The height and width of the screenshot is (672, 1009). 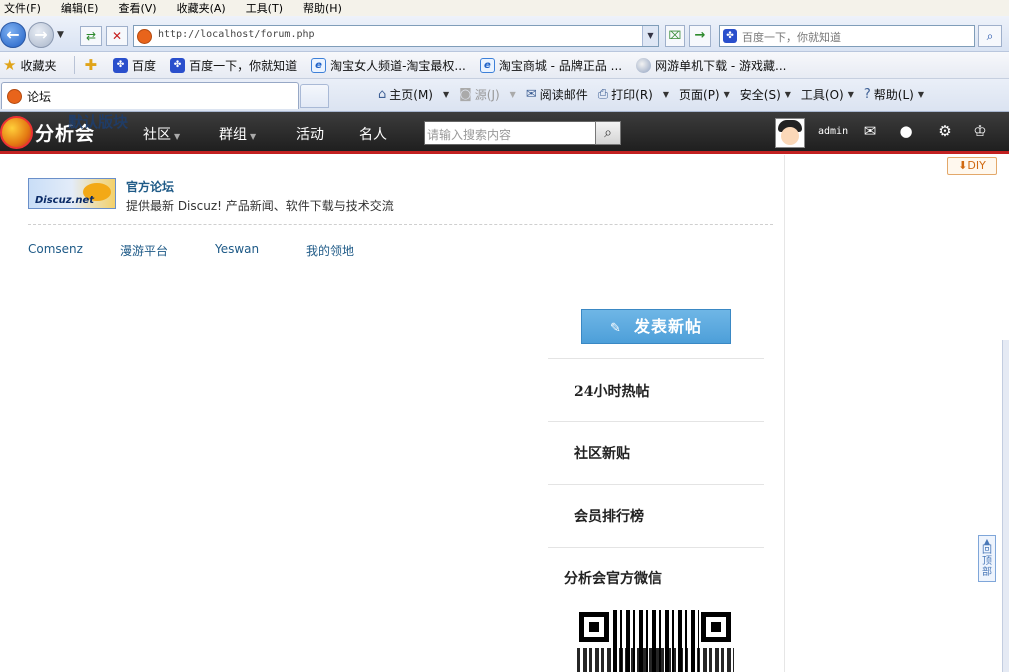 What do you see at coordinates (510, 133) in the screenshot?
I see `forum-search-input: 请输入搜索内容` at bounding box center [510, 133].